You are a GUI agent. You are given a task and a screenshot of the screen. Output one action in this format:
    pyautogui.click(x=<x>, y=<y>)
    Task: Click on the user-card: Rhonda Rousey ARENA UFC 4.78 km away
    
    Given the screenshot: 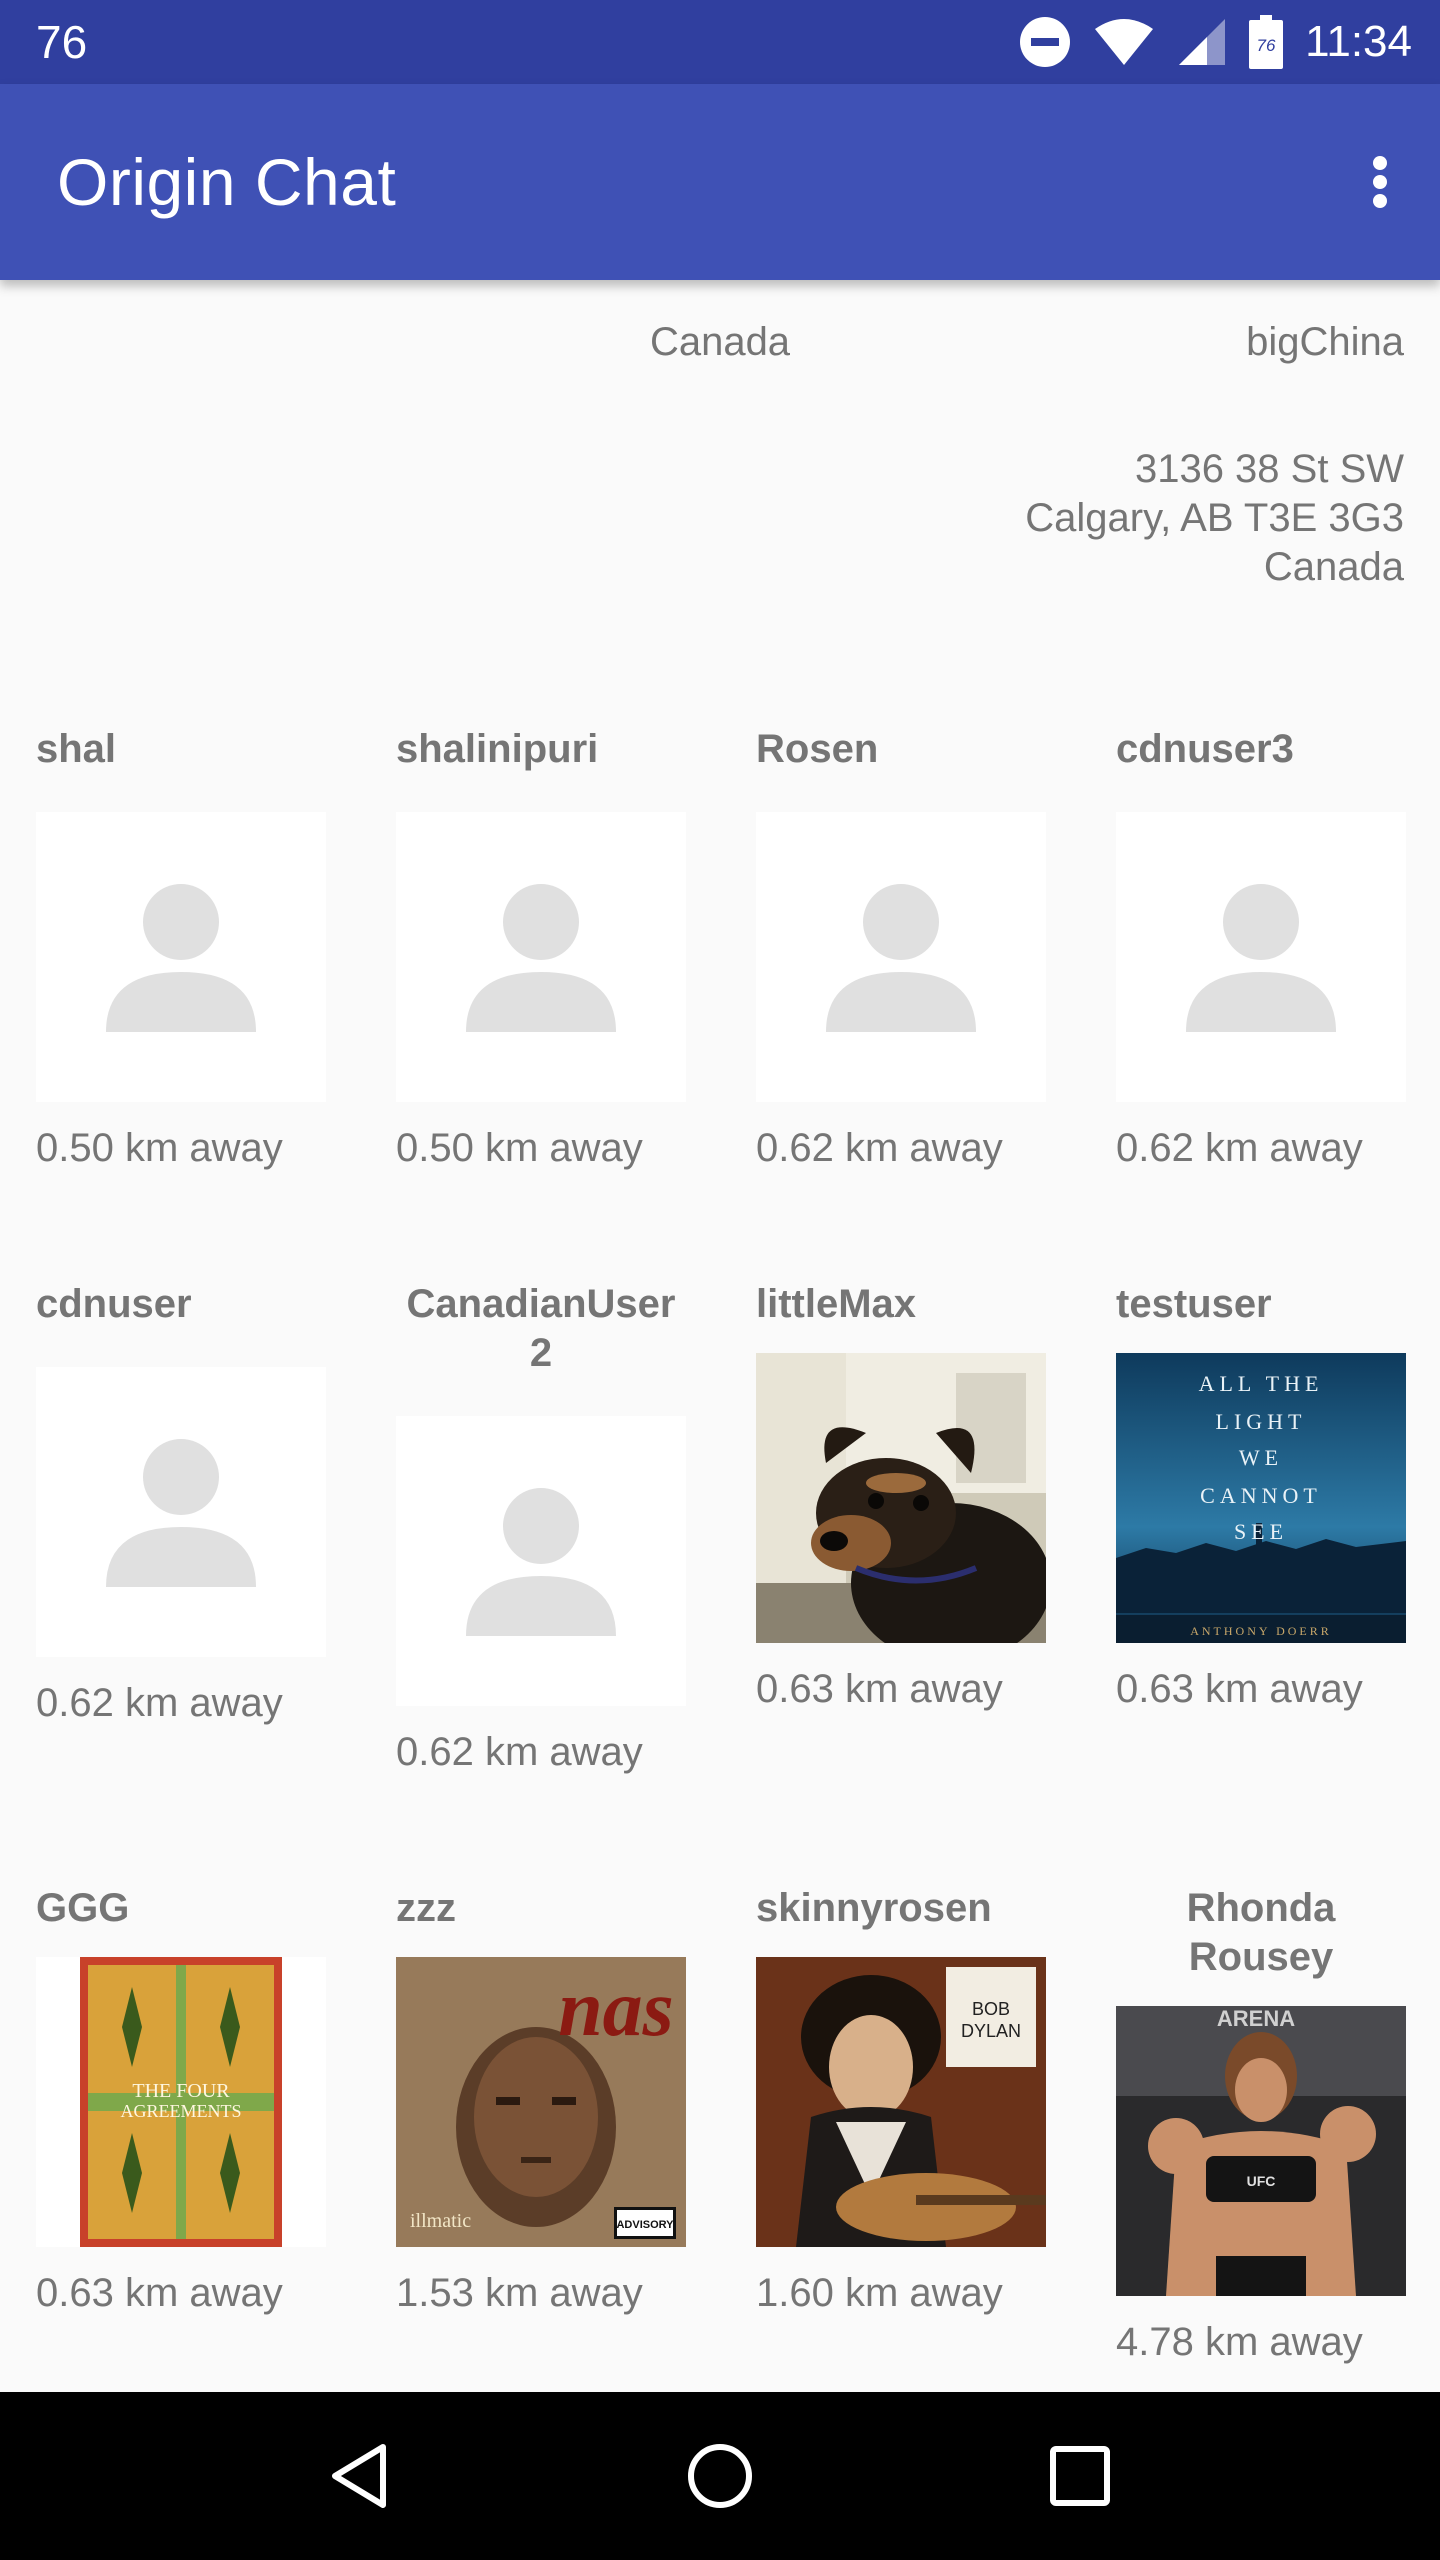 What is the action you would take?
    pyautogui.click(x=1261, y=2124)
    